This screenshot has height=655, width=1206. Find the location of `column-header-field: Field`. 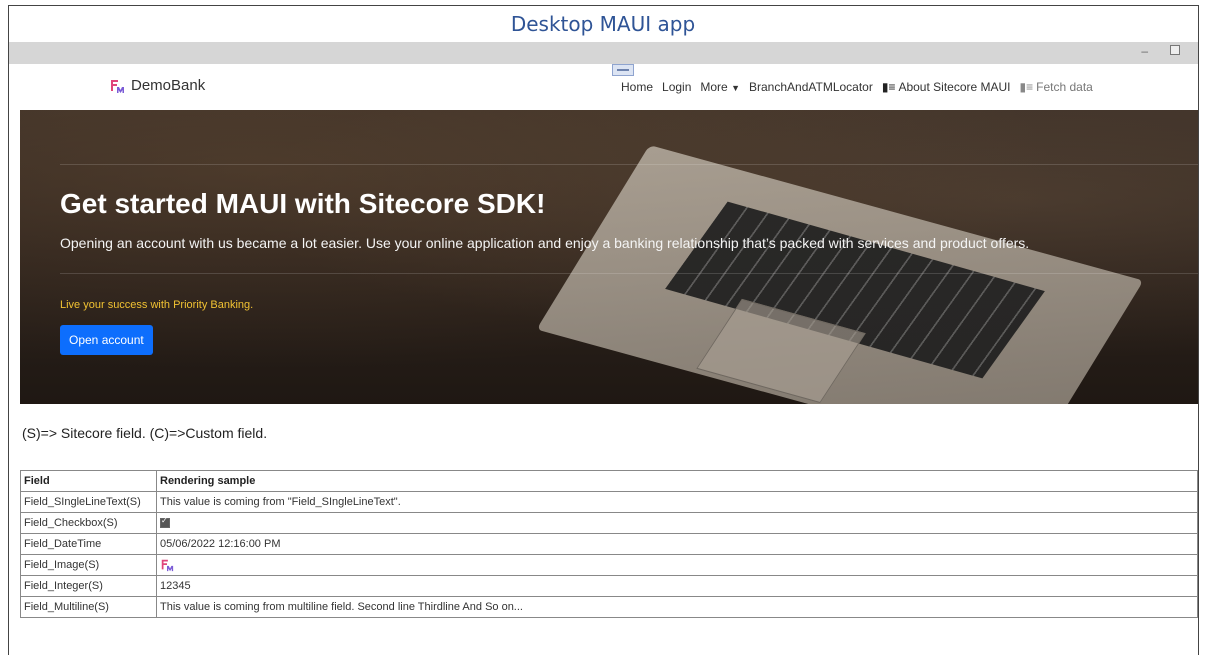

column-header-field: Field is located at coordinates (88, 481).